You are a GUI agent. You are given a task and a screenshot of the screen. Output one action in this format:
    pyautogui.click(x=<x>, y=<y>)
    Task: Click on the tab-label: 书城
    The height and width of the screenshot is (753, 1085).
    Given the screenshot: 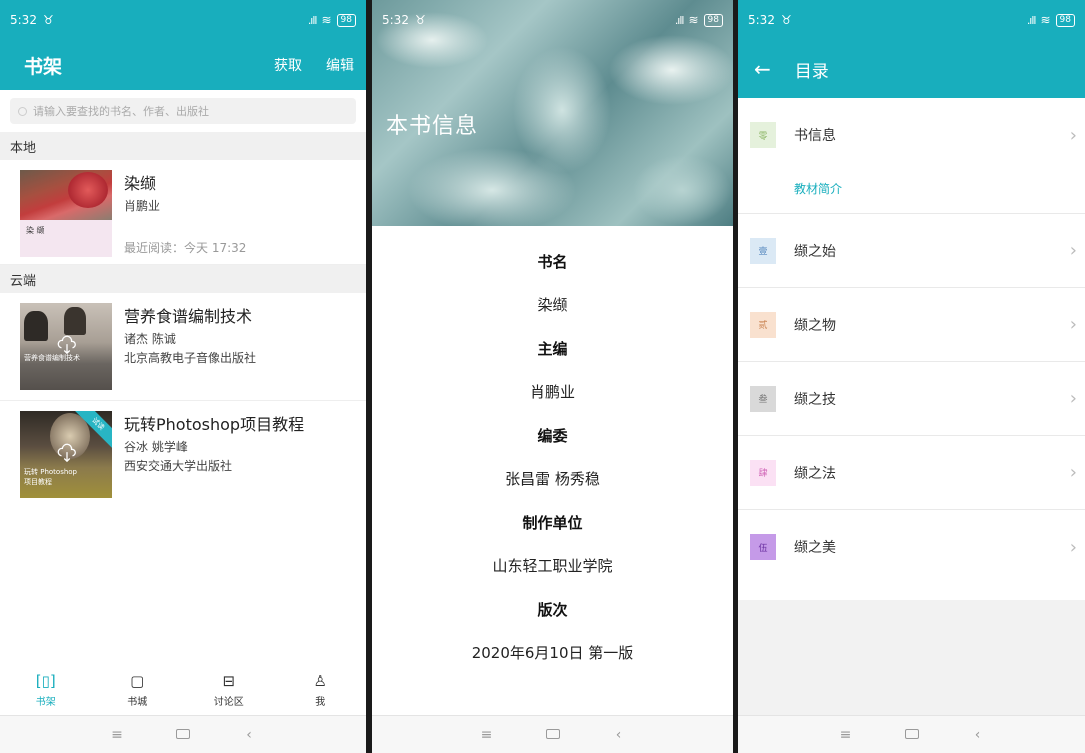 What is the action you would take?
    pyautogui.click(x=137, y=702)
    